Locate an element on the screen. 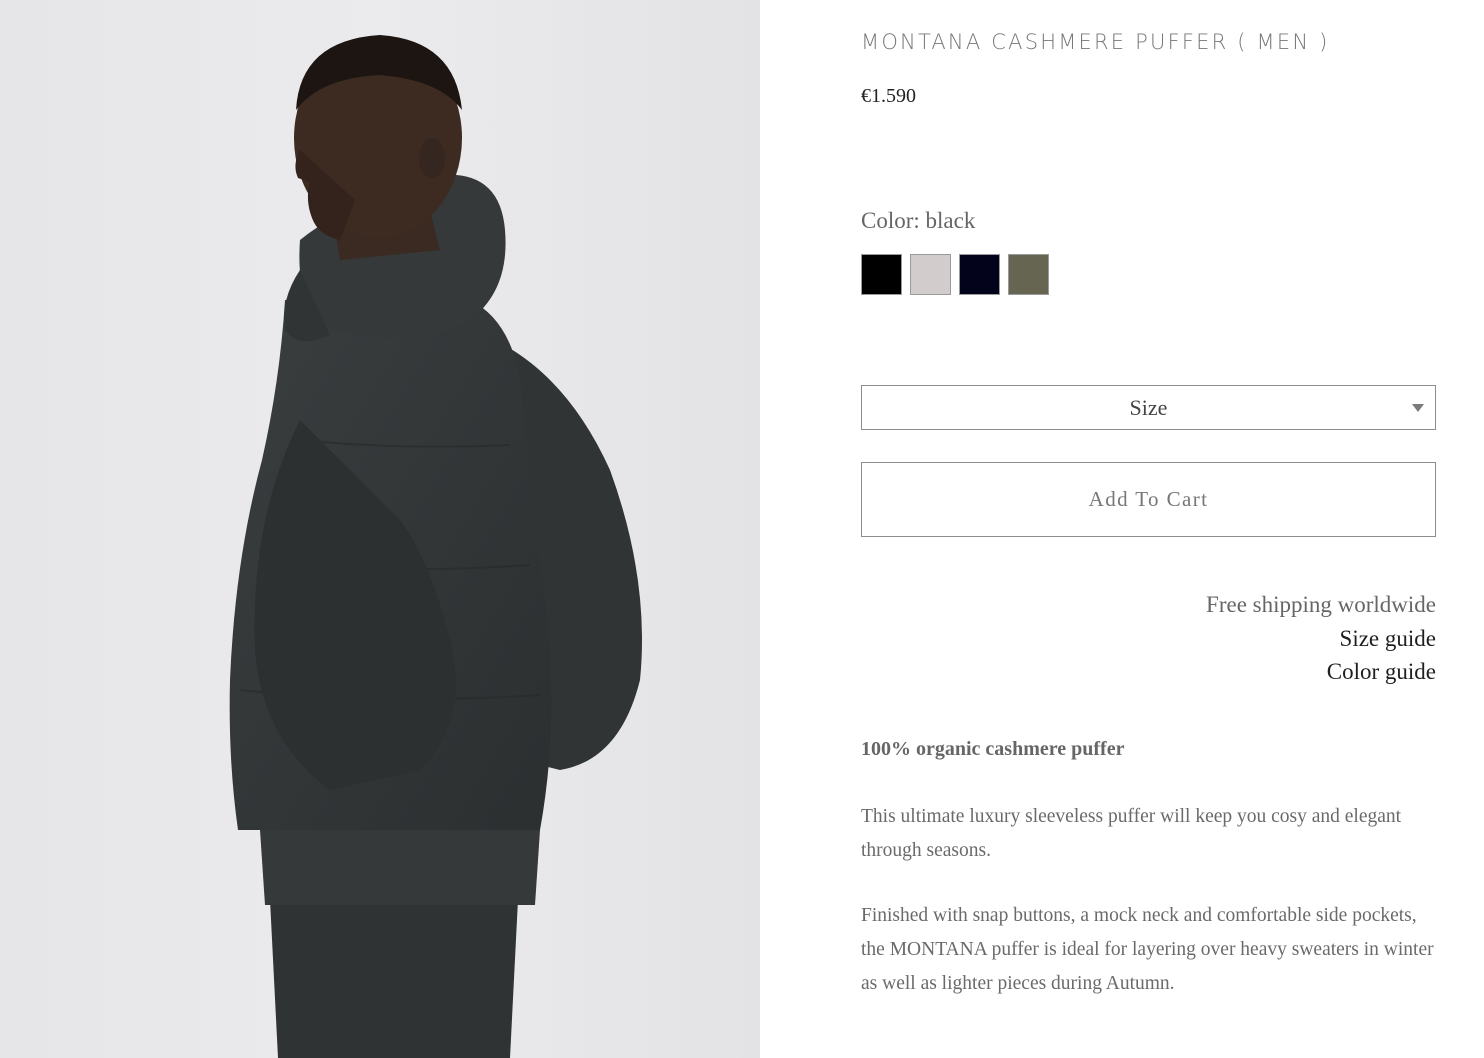  description-heading: 100% organic cashmere puffer is located at coordinates (993, 749).